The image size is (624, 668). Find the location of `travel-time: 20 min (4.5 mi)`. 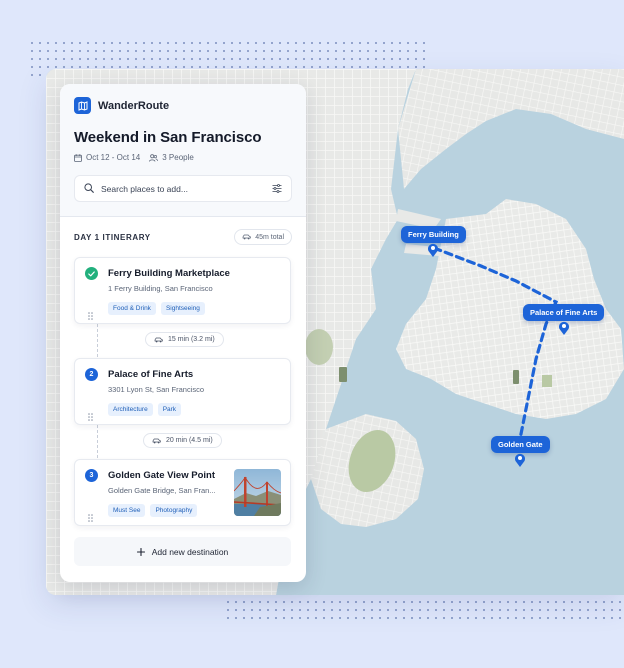

travel-time: 20 min (4.5 mi) is located at coordinates (189, 440).